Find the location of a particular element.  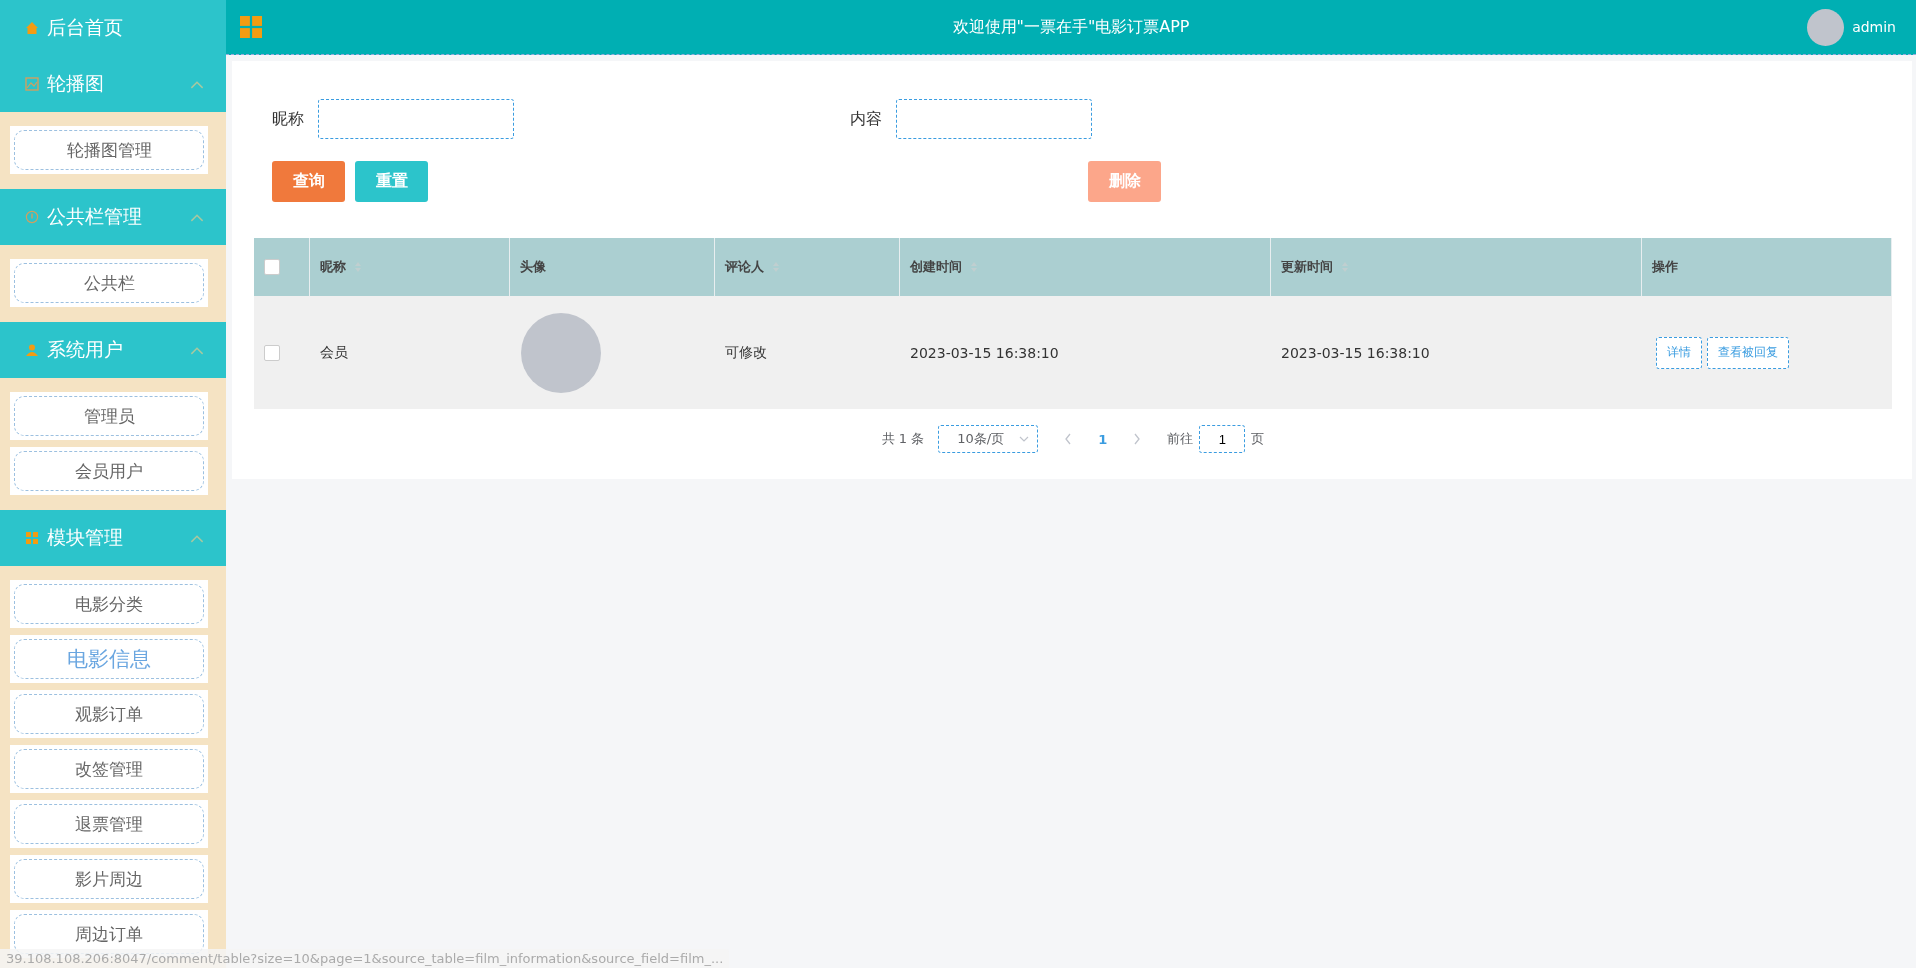

sidebar-item: 会员用户 is located at coordinates (109, 471).